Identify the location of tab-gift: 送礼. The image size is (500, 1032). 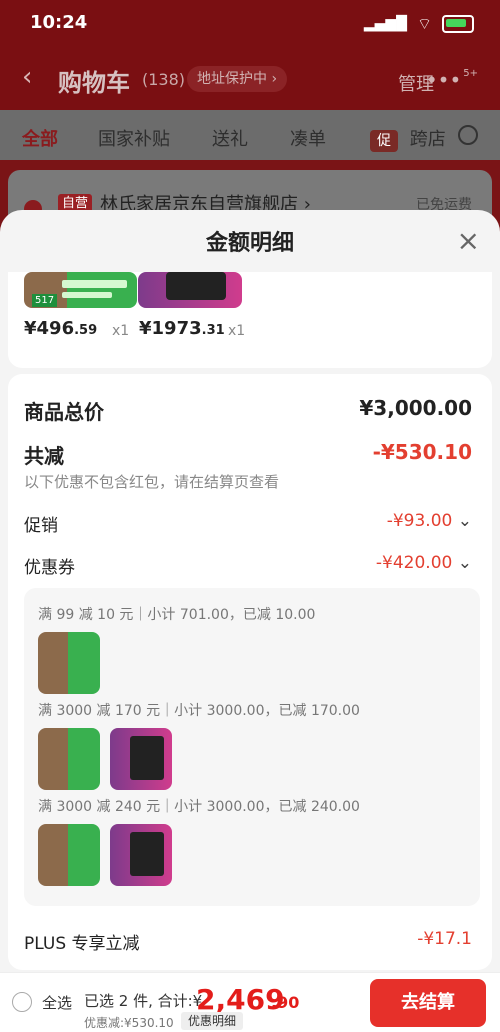
(230, 138).